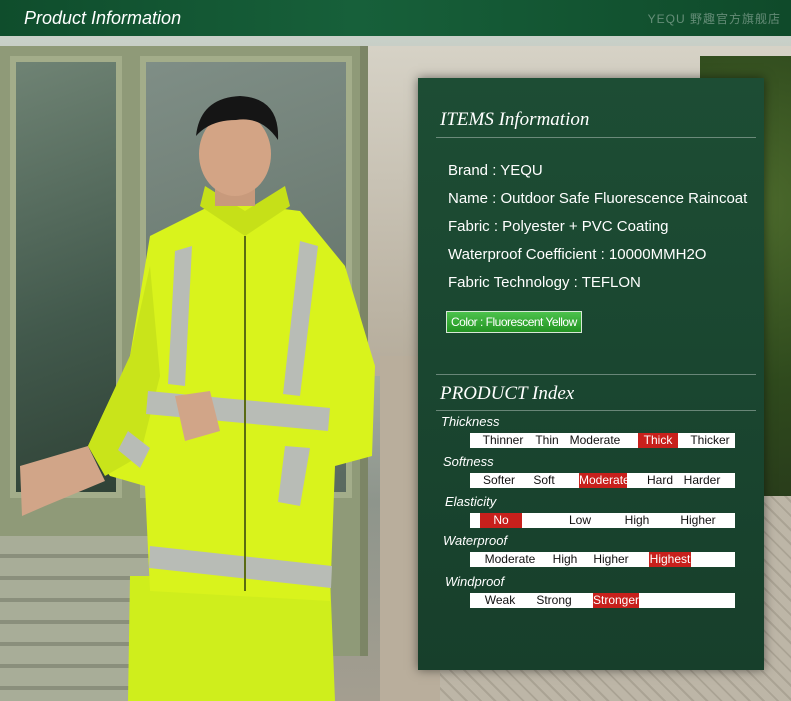 This screenshot has height=701, width=791. I want to click on index-option: Weak, so click(500, 600).